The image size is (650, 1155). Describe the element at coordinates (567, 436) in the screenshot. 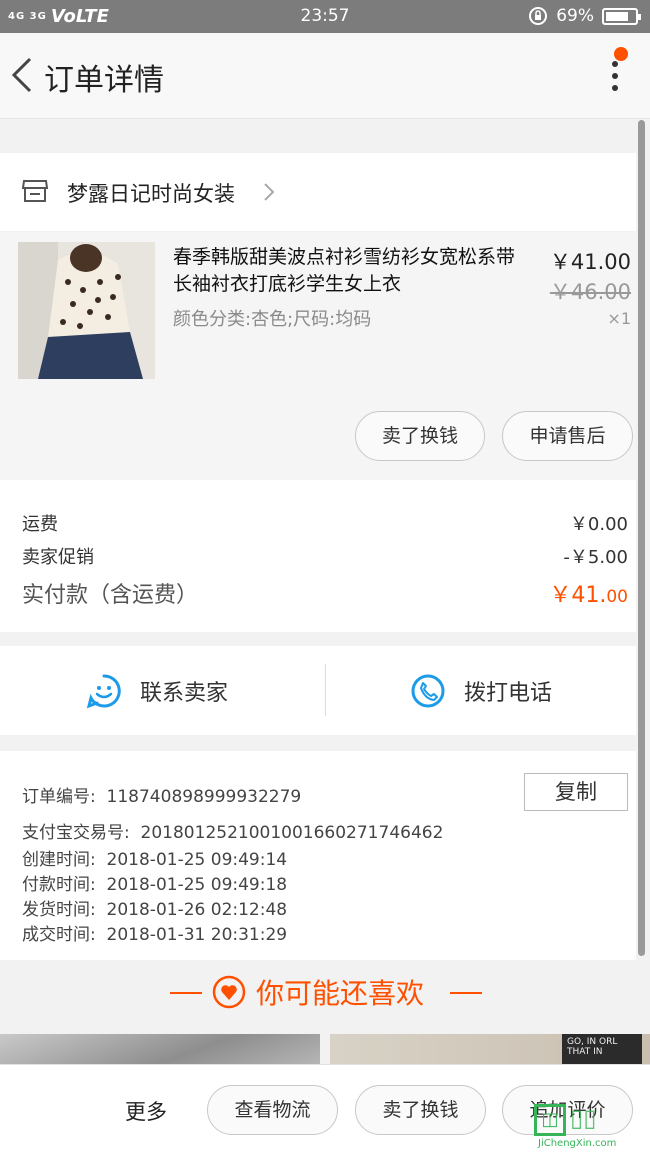

I see `after-sale-button: 申请售后` at that location.